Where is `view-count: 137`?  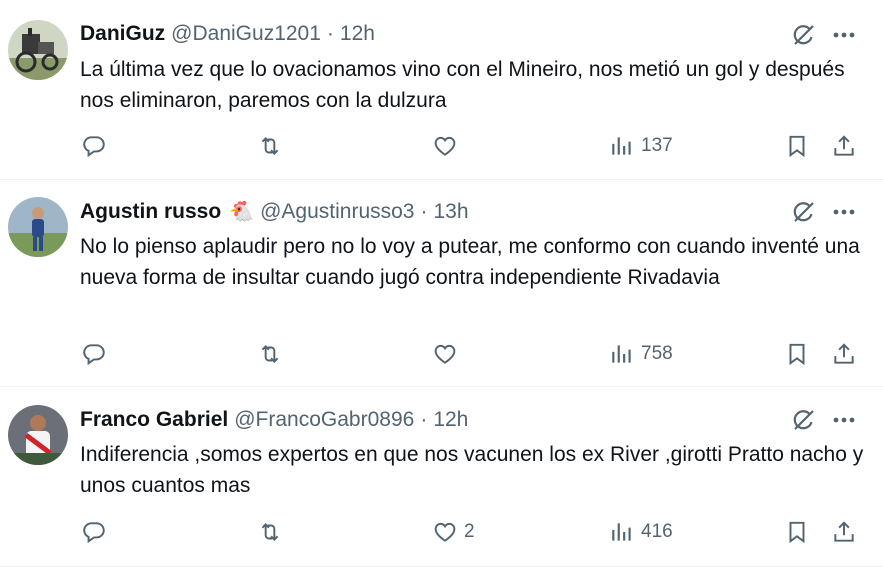 view-count: 137 is located at coordinates (657, 145).